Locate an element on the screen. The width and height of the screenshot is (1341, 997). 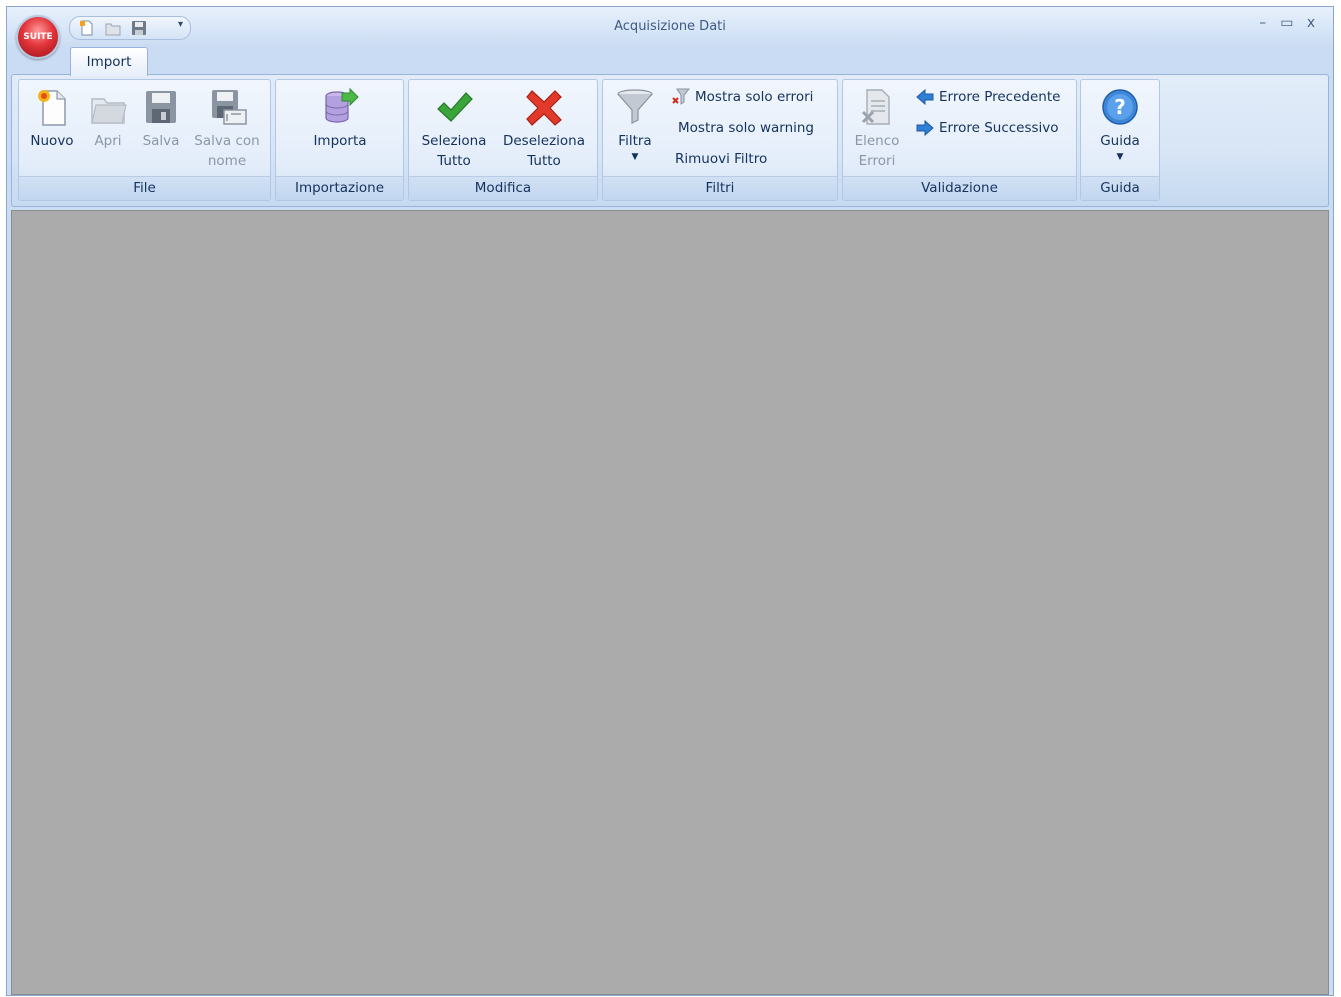
filtra-label: Filtra is located at coordinates (635, 141).